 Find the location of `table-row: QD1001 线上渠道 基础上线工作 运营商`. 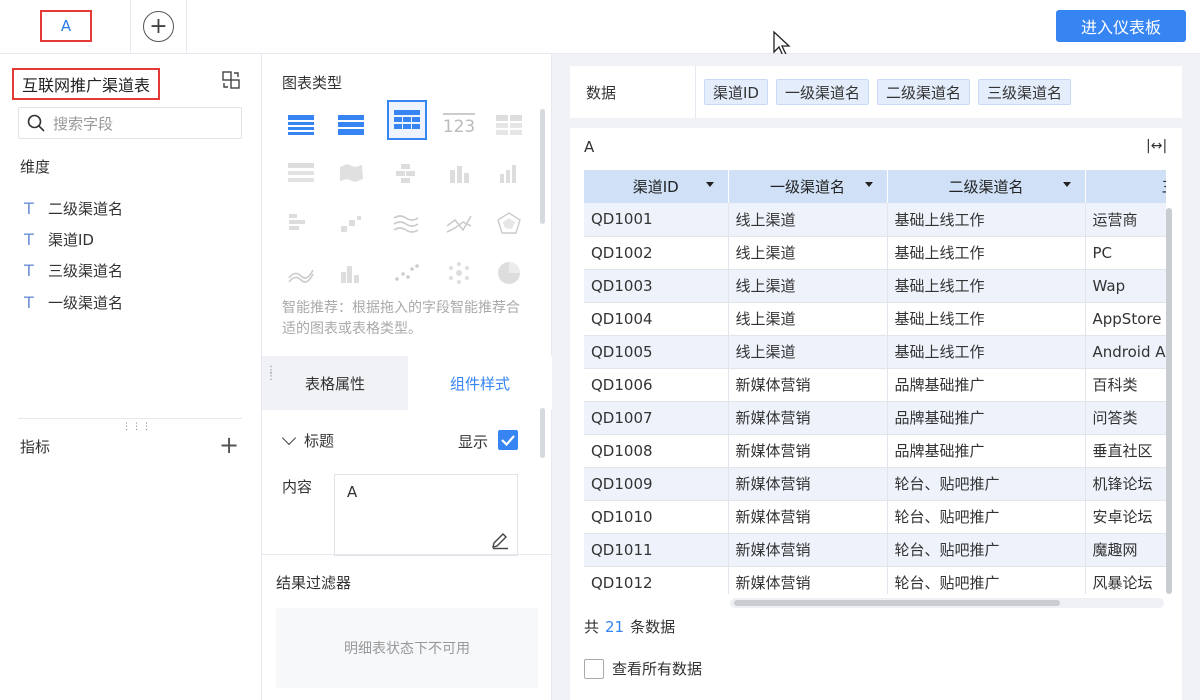

table-row: QD1001 线上渠道 基础上线工作 运营商 is located at coordinates (875, 220).